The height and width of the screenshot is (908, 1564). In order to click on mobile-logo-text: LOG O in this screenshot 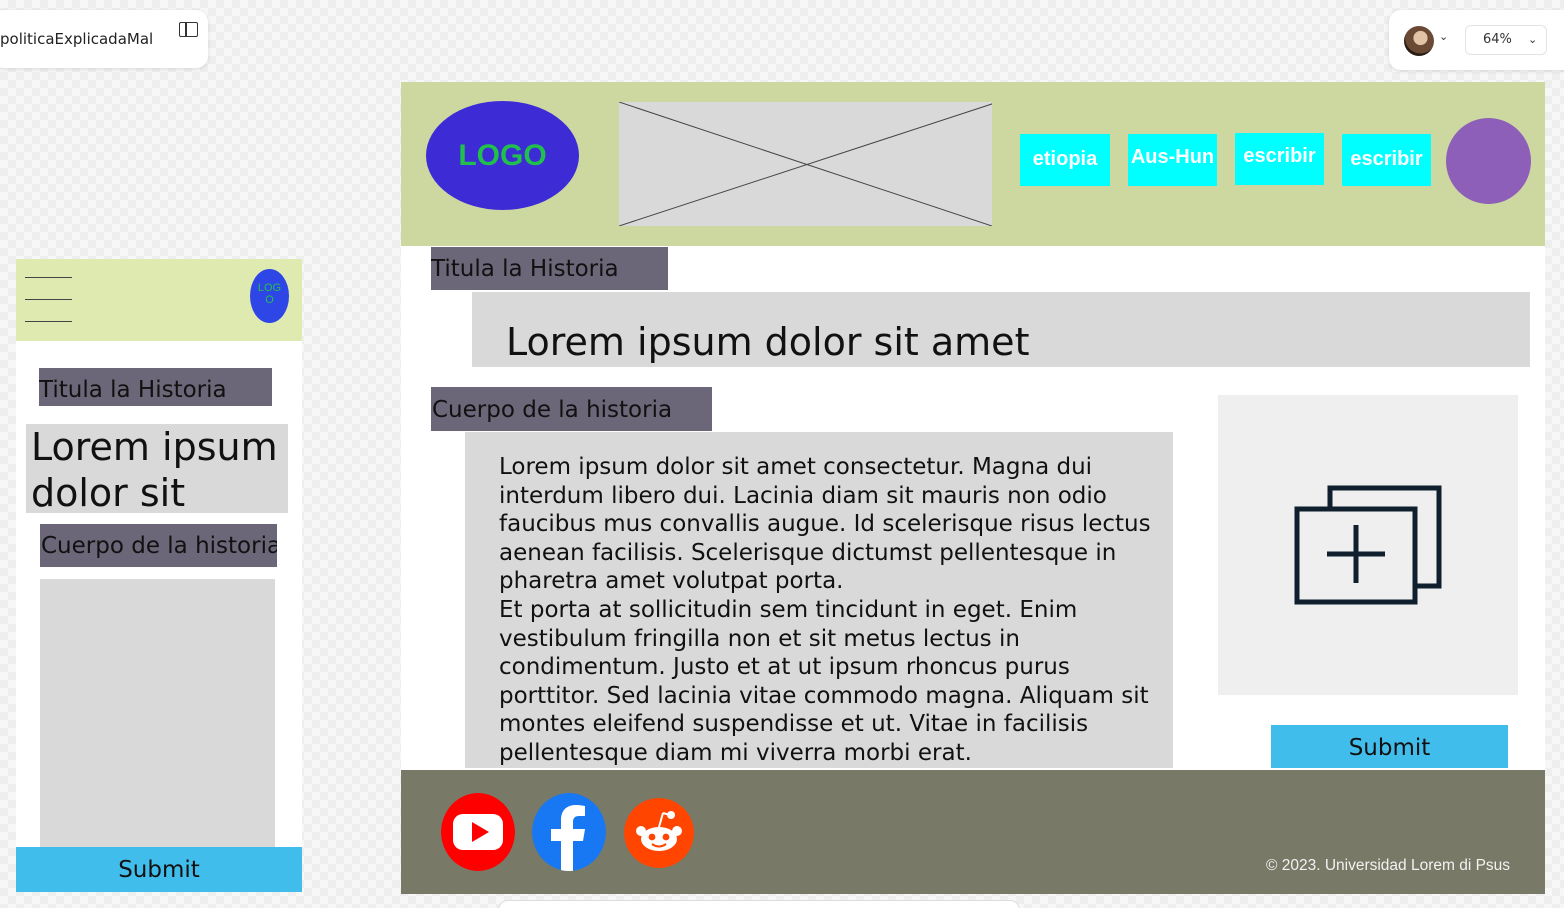, I will do `click(269, 294)`.